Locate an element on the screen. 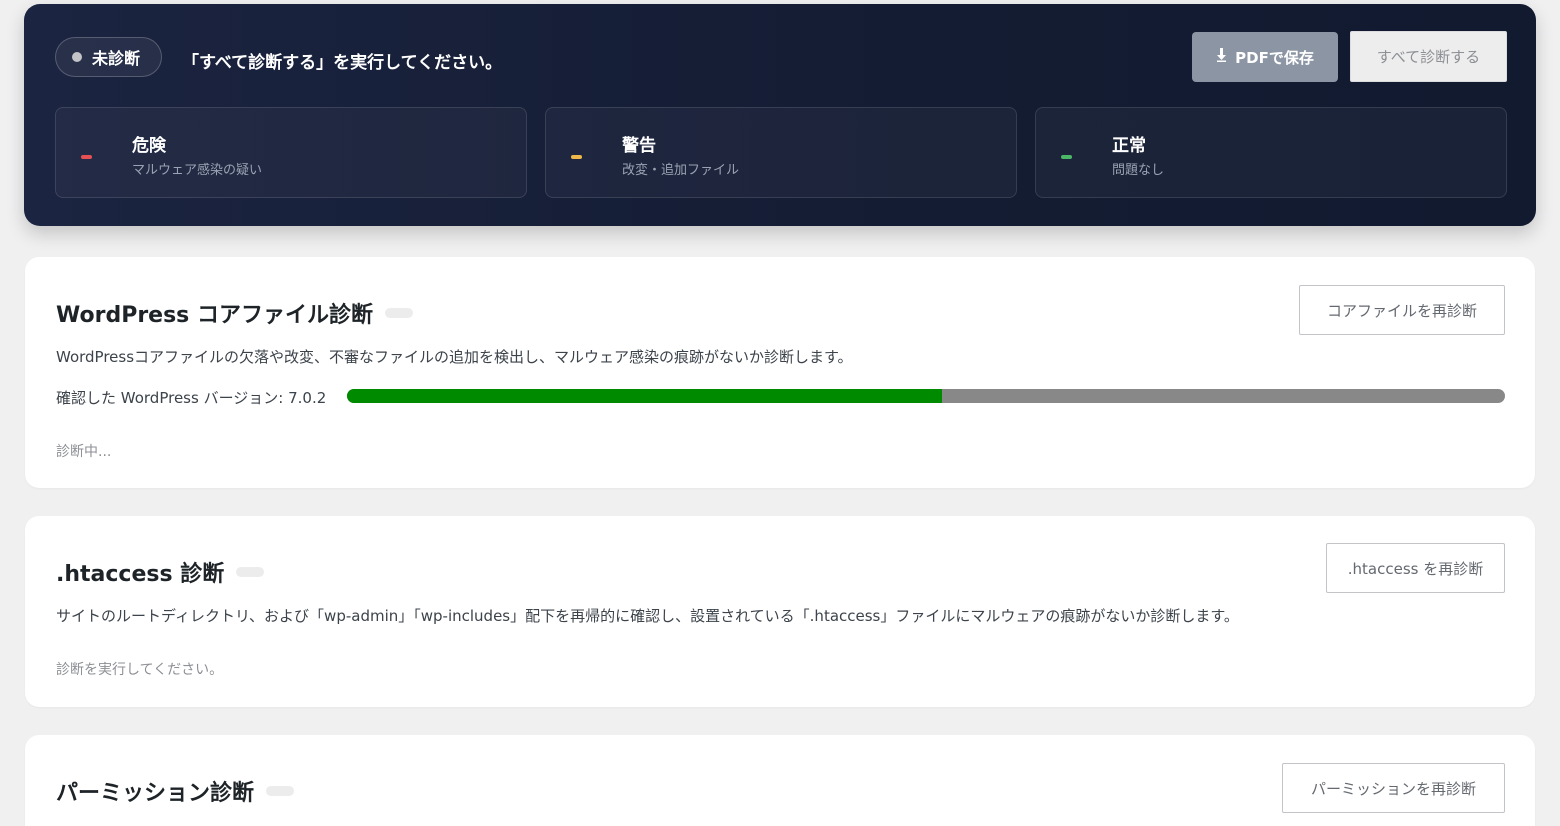  permission-rescan-button: パーミッションを再診断 is located at coordinates (1393, 788).